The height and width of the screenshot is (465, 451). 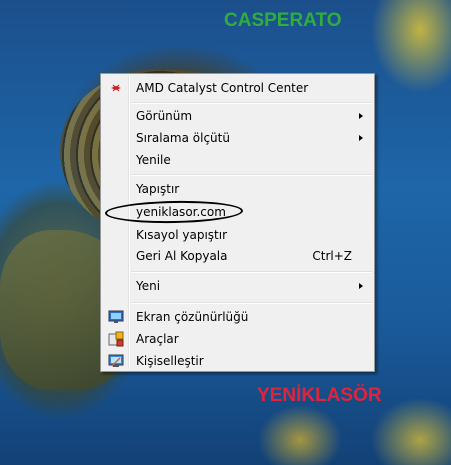 What do you see at coordinates (237, 235) in the screenshot?
I see `menu-item-paste-shortcut: Kısayol yapıştır` at bounding box center [237, 235].